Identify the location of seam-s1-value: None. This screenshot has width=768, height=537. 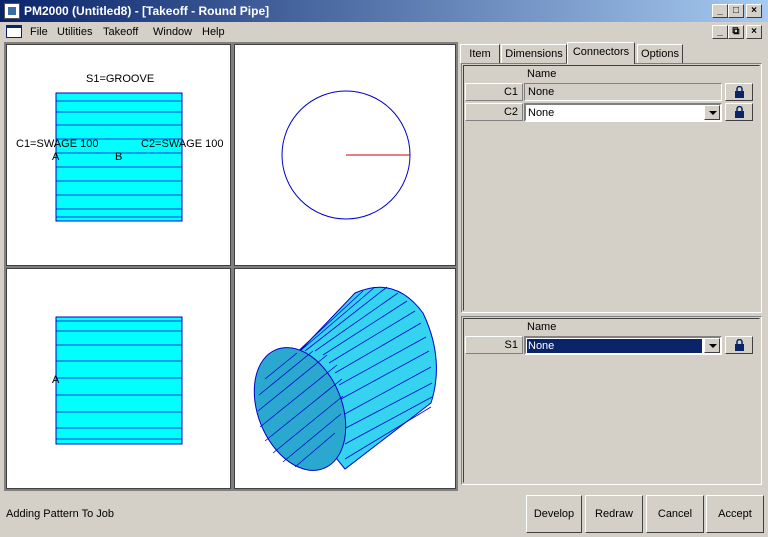
(614, 346).